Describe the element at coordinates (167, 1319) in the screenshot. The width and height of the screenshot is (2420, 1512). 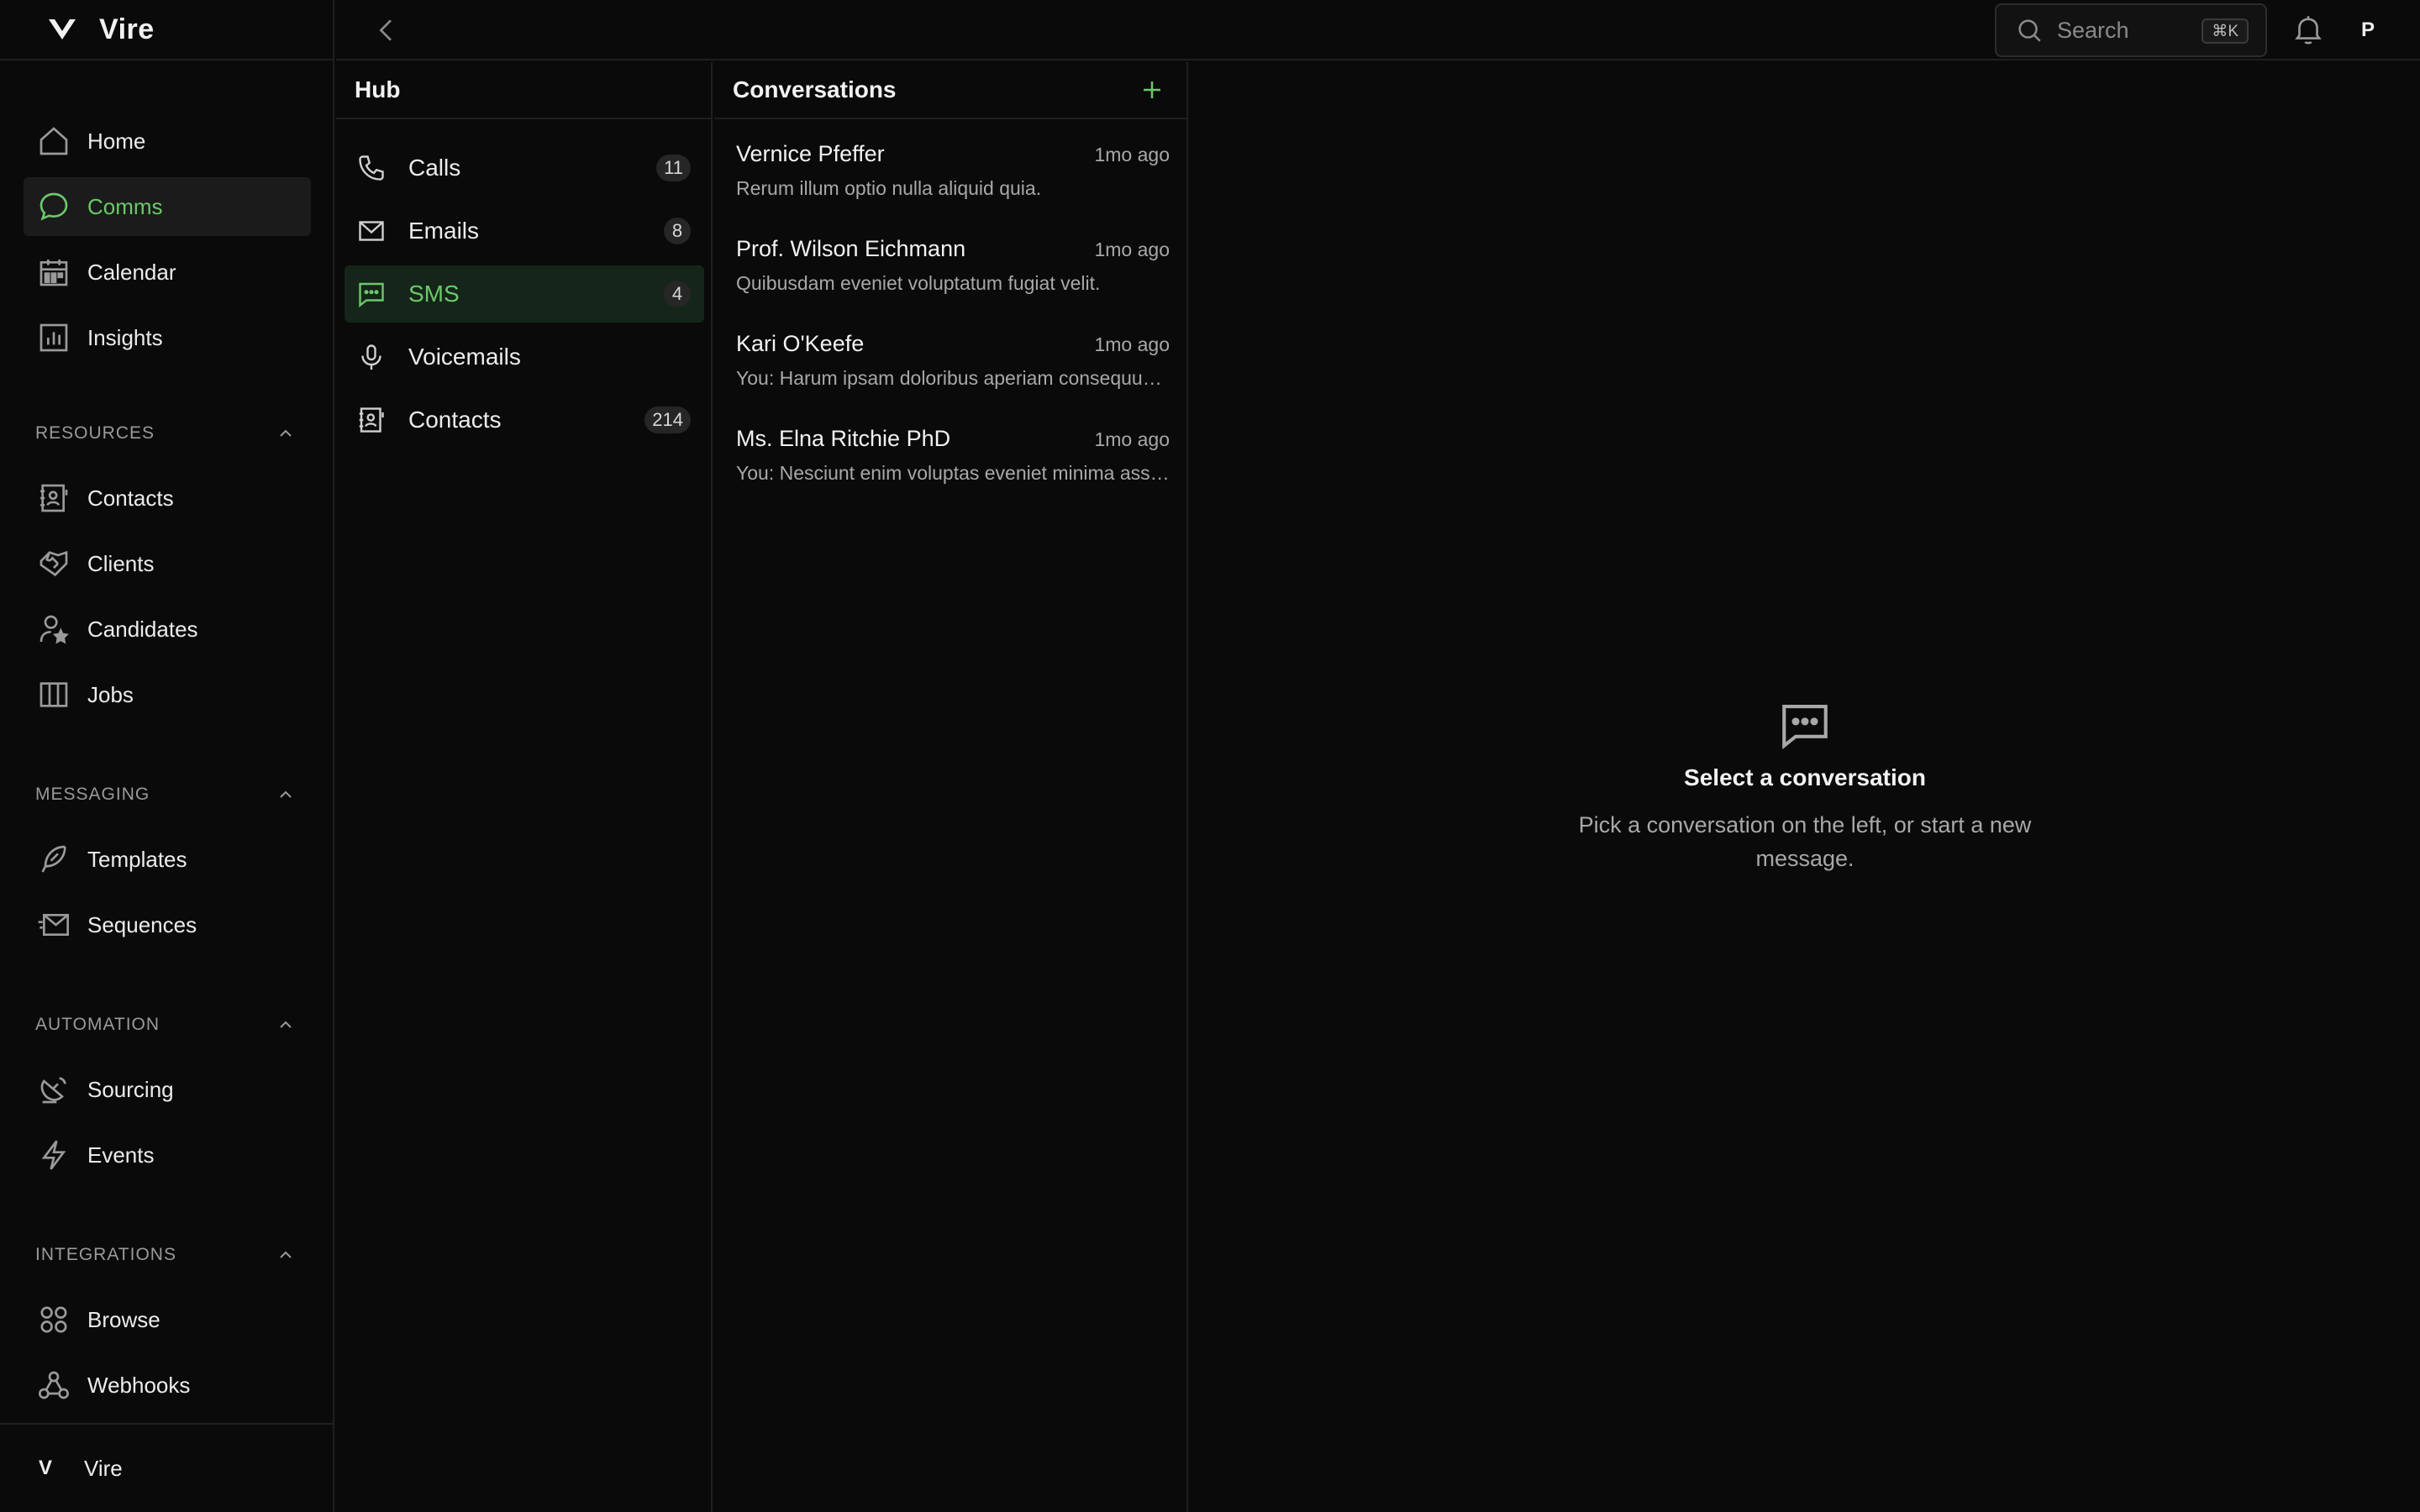
I see `nav-item-browse: Browse` at that location.